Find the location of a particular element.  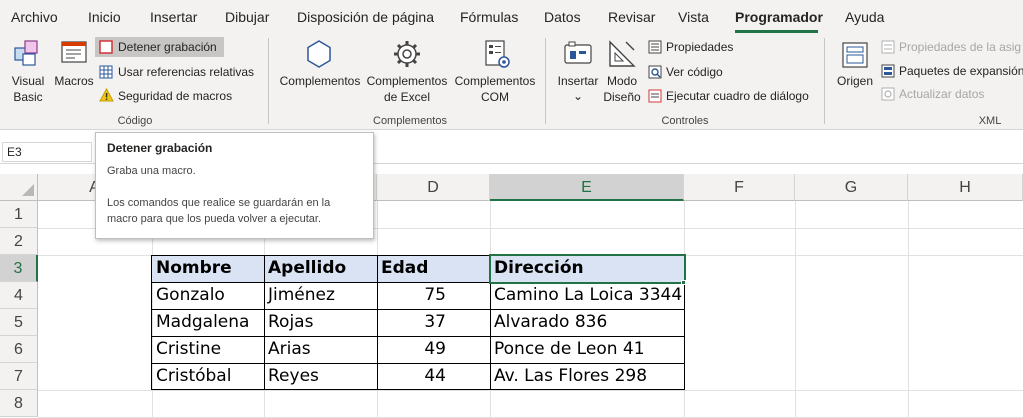

com-addins-label-1: Complementos is located at coordinates (495, 81).